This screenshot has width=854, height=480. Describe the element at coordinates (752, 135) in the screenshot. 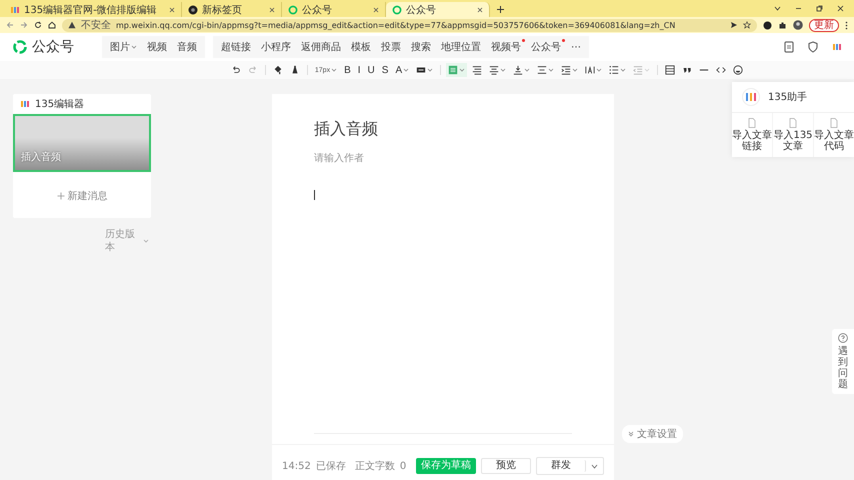

I see `import-button: 导入文章链接` at that location.